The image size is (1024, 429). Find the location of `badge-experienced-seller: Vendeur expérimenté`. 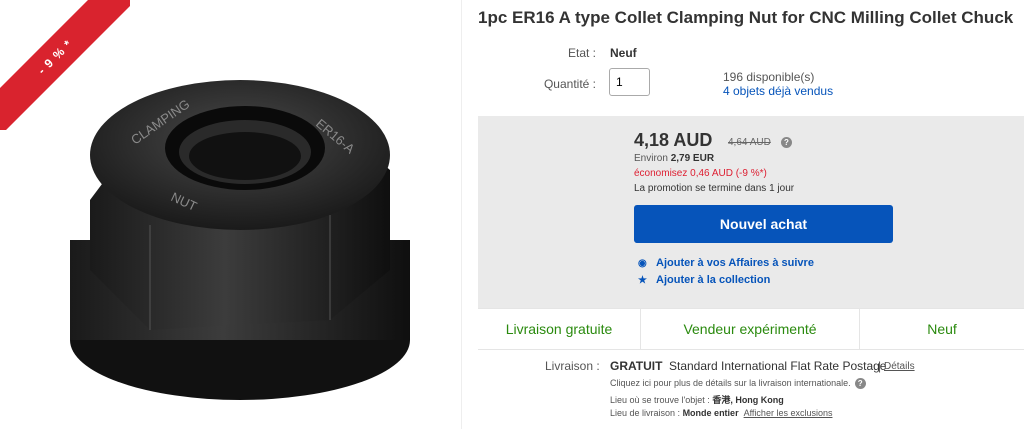

badge-experienced-seller: Vendeur expérimenté is located at coordinates (750, 329).